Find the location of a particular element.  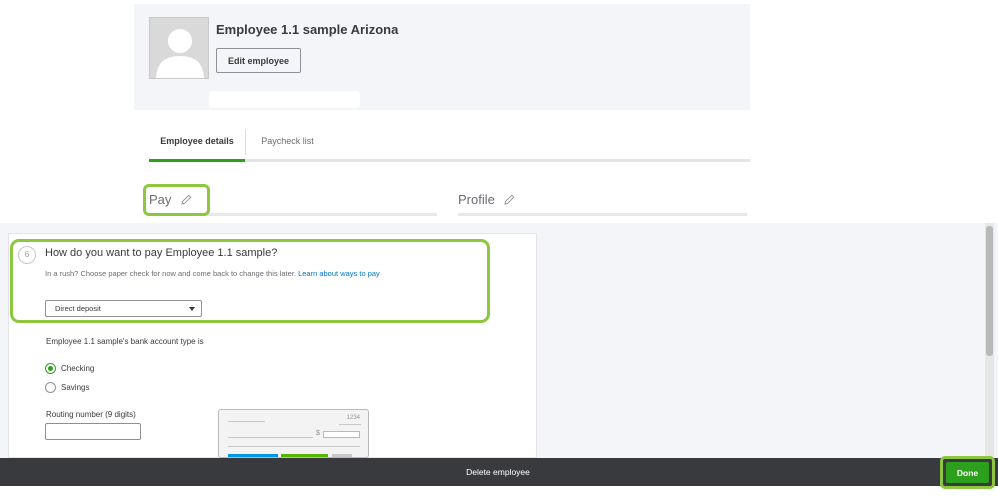

routing-number-label: Routing number (9 digits) is located at coordinates (91, 414).